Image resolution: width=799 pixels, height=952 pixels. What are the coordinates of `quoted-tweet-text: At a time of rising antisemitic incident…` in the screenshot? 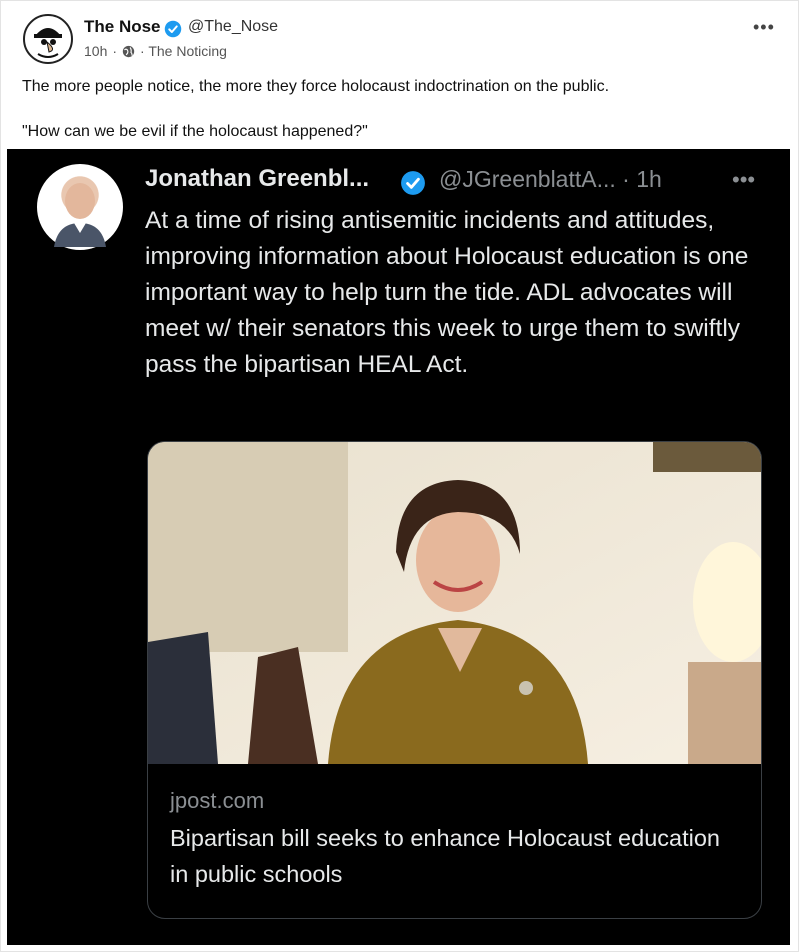 It's located at (447, 292).